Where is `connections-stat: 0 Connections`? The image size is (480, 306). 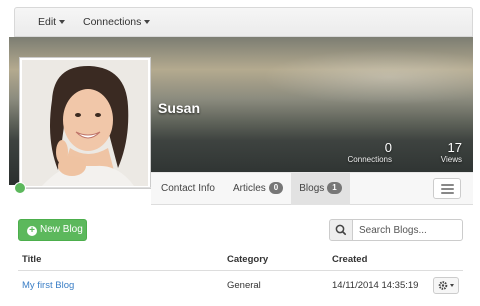
connections-stat: 0 Connections is located at coordinates (366, 152).